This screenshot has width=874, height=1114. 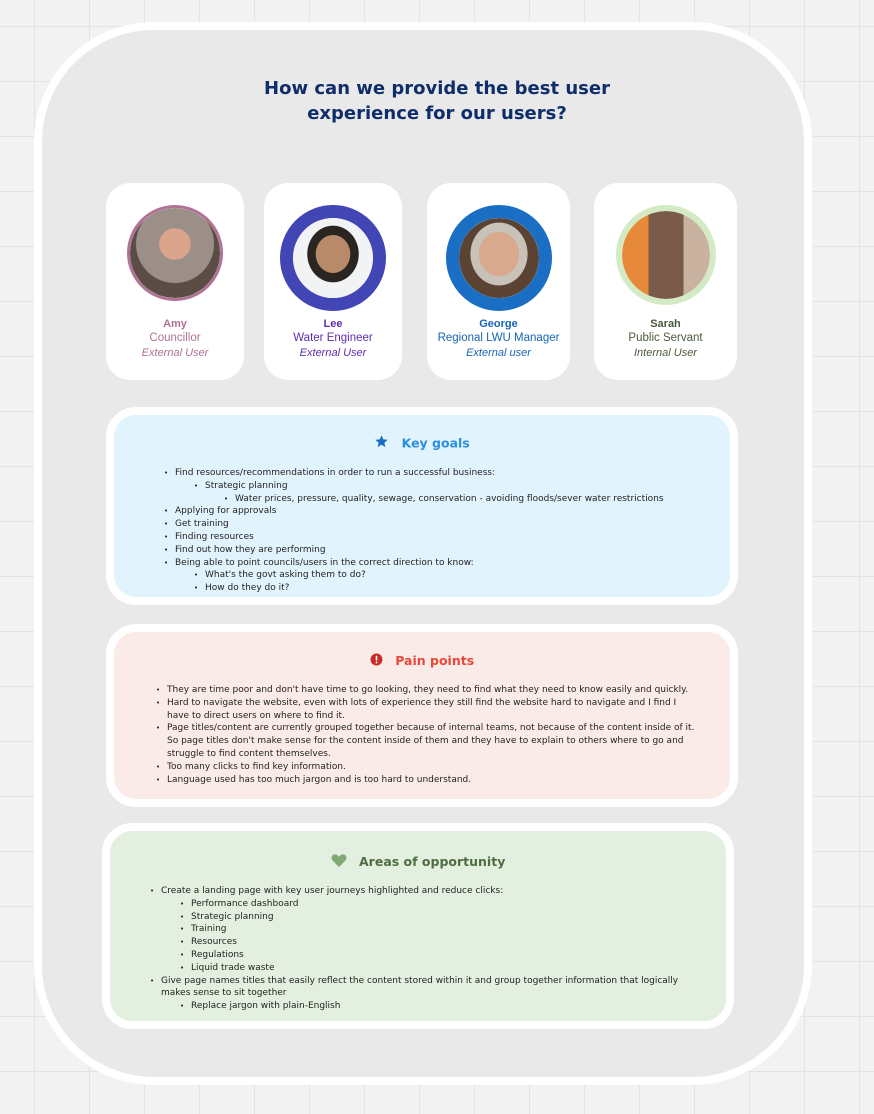 I want to click on persona-role: Public Servant, so click(x=665, y=338).